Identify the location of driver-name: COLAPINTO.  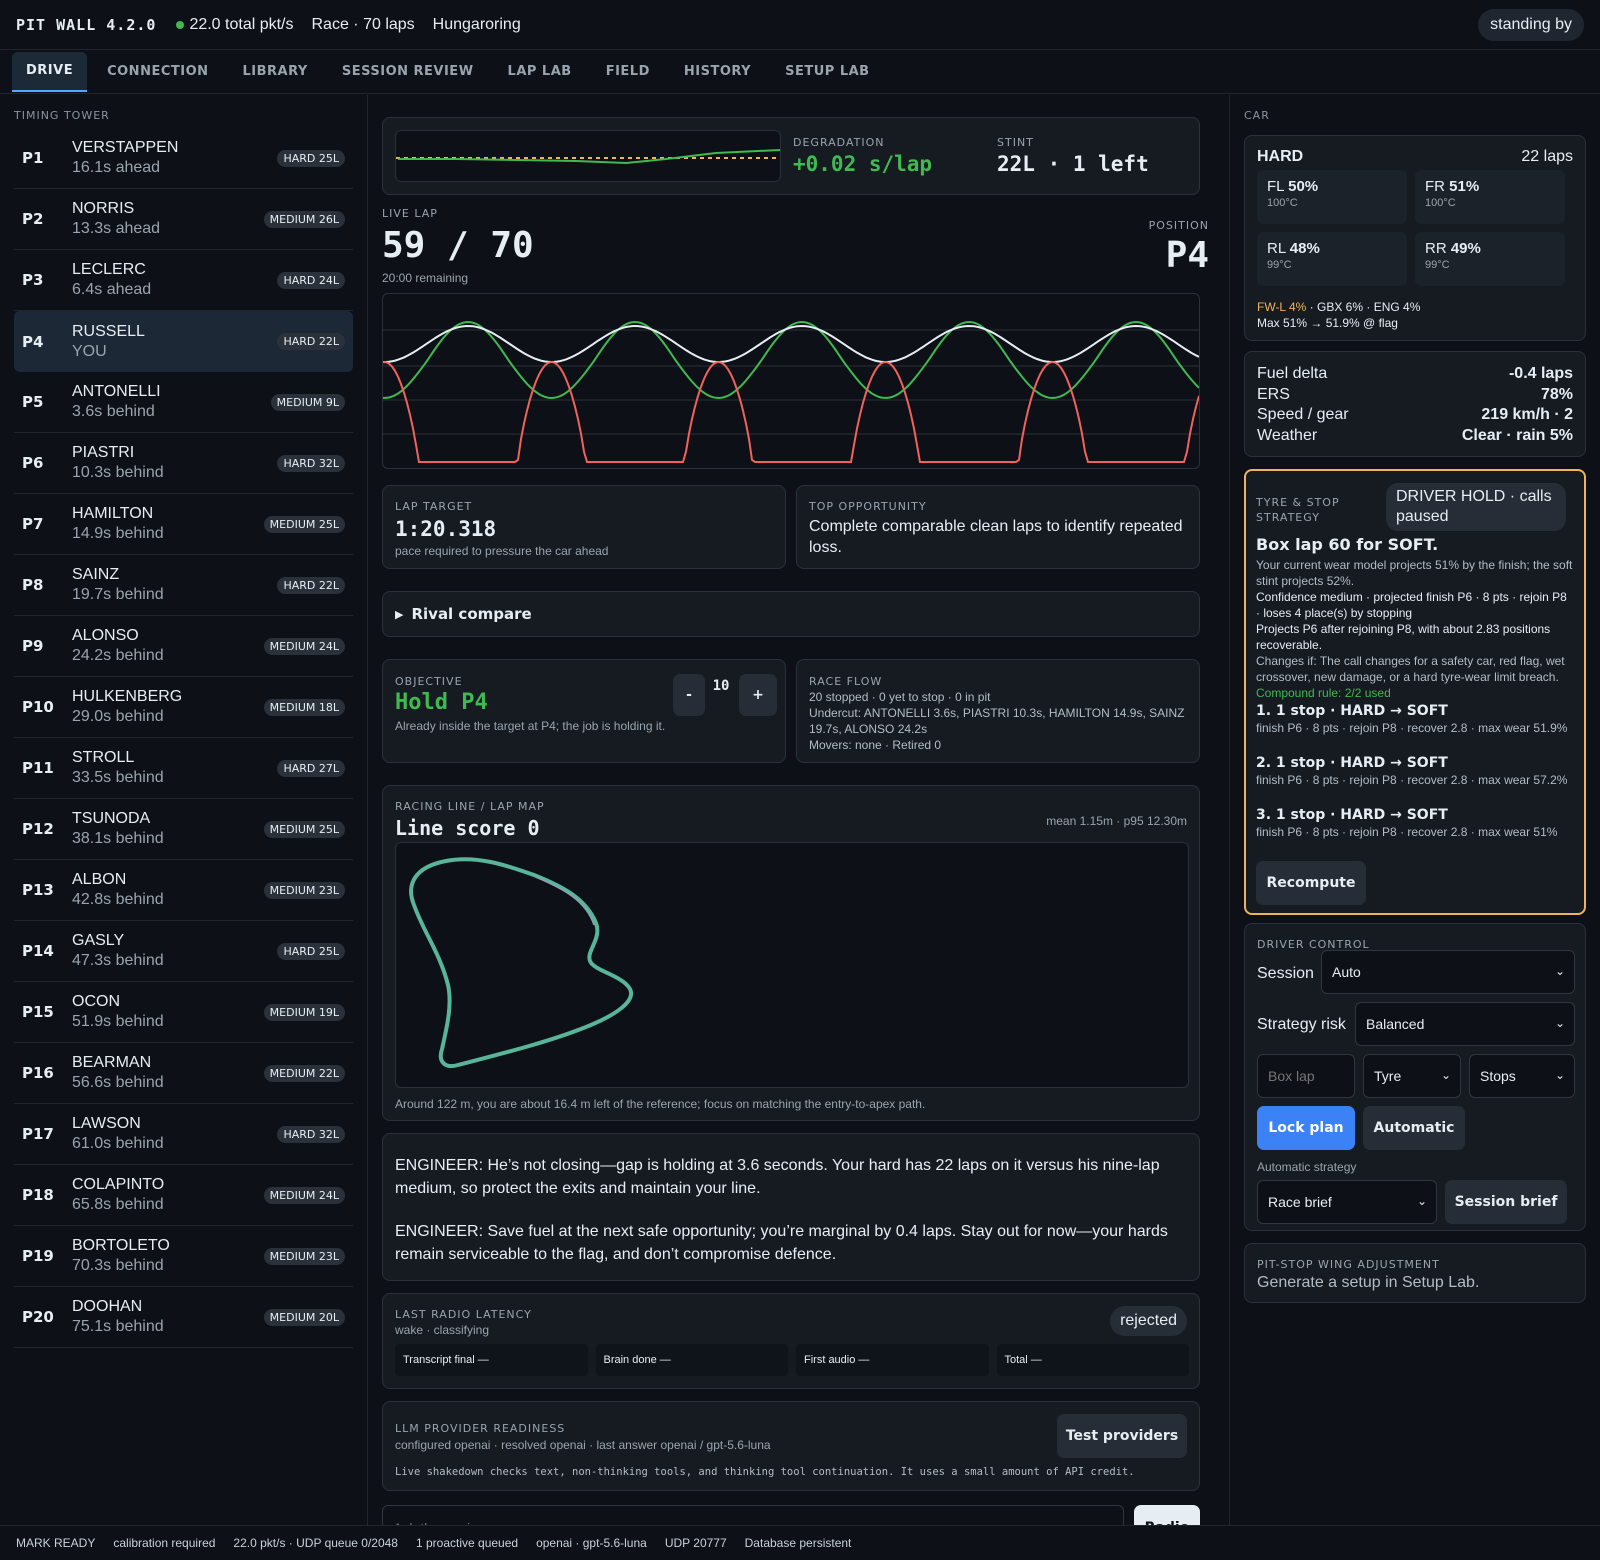
(118, 1184).